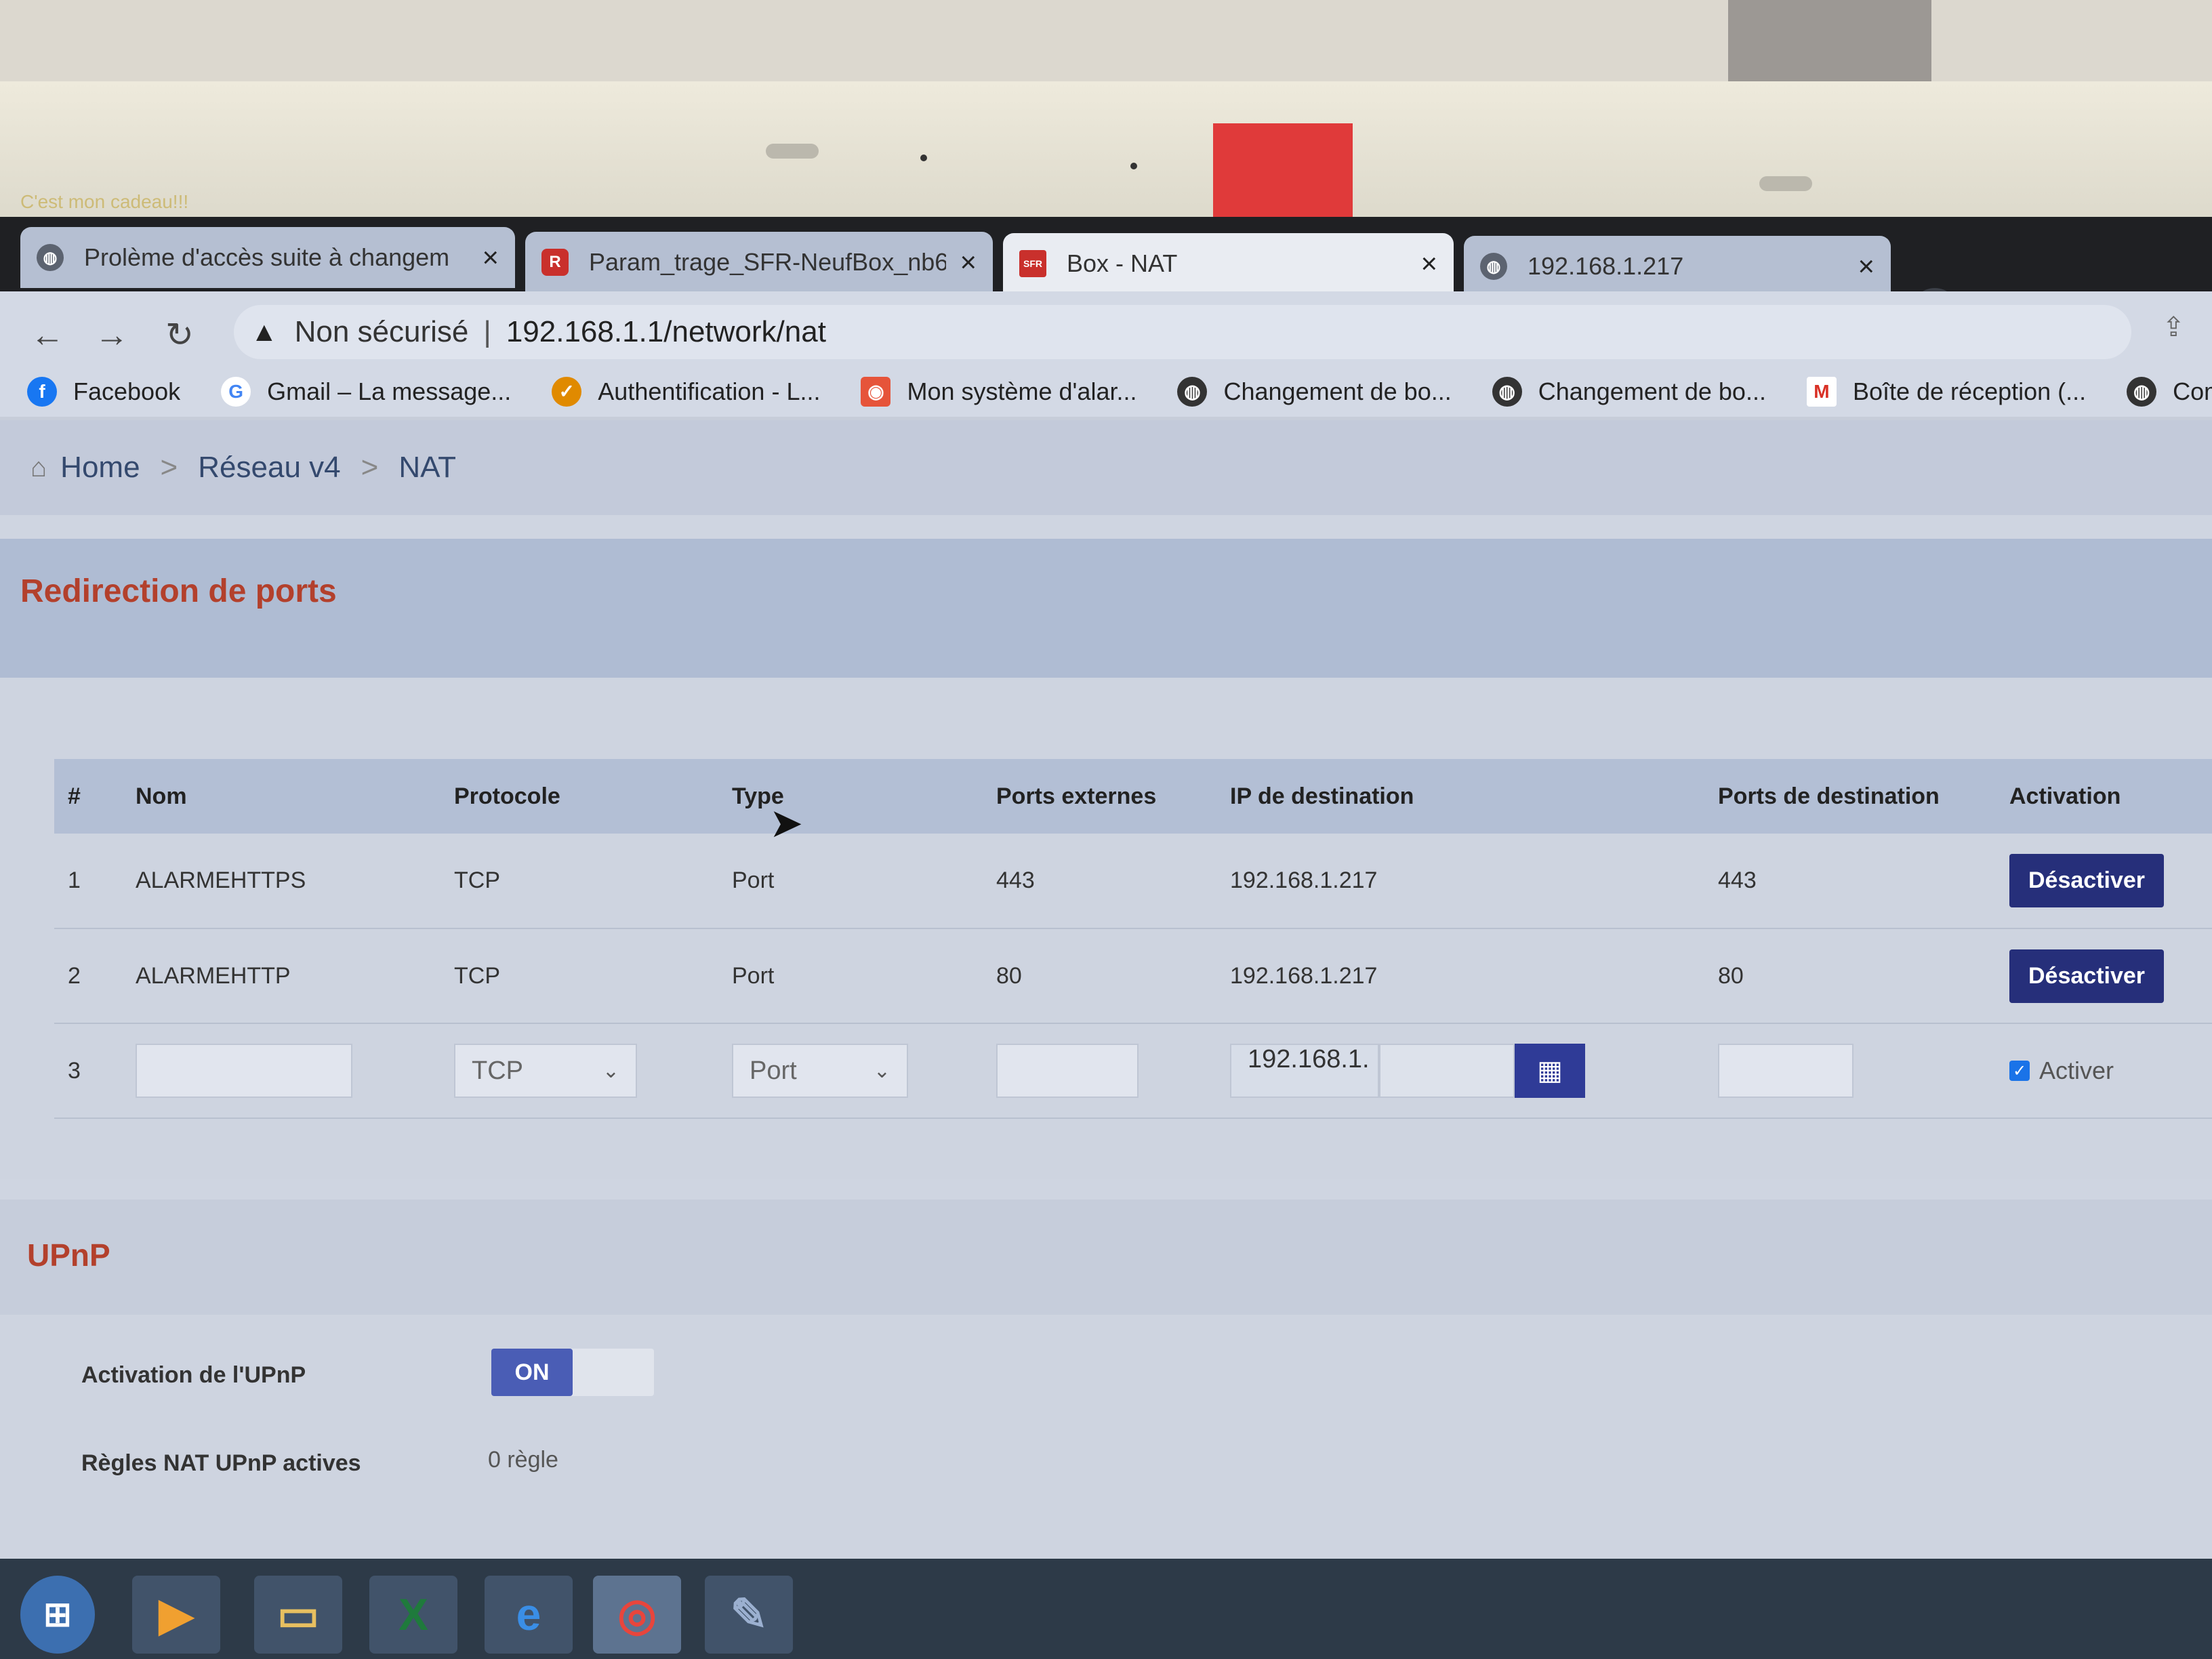 The image size is (2212, 1659). What do you see at coordinates (1228, 263) in the screenshot?
I see `browser-tab-active: SFR Box - NAT ×` at bounding box center [1228, 263].